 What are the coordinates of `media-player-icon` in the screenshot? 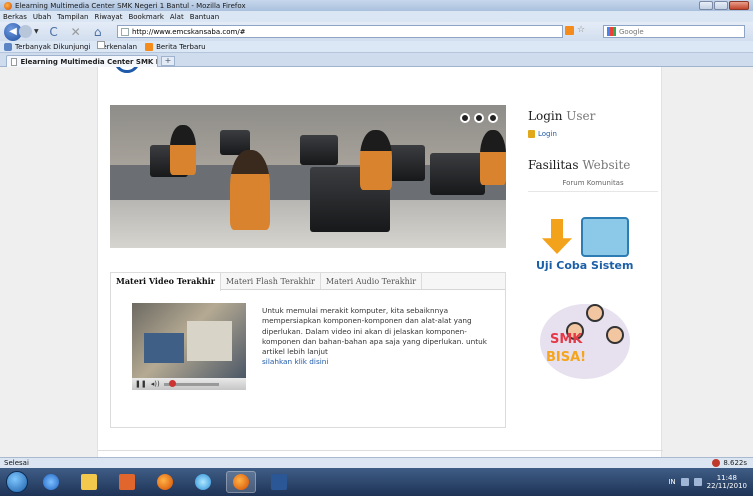 It's located at (127, 482).